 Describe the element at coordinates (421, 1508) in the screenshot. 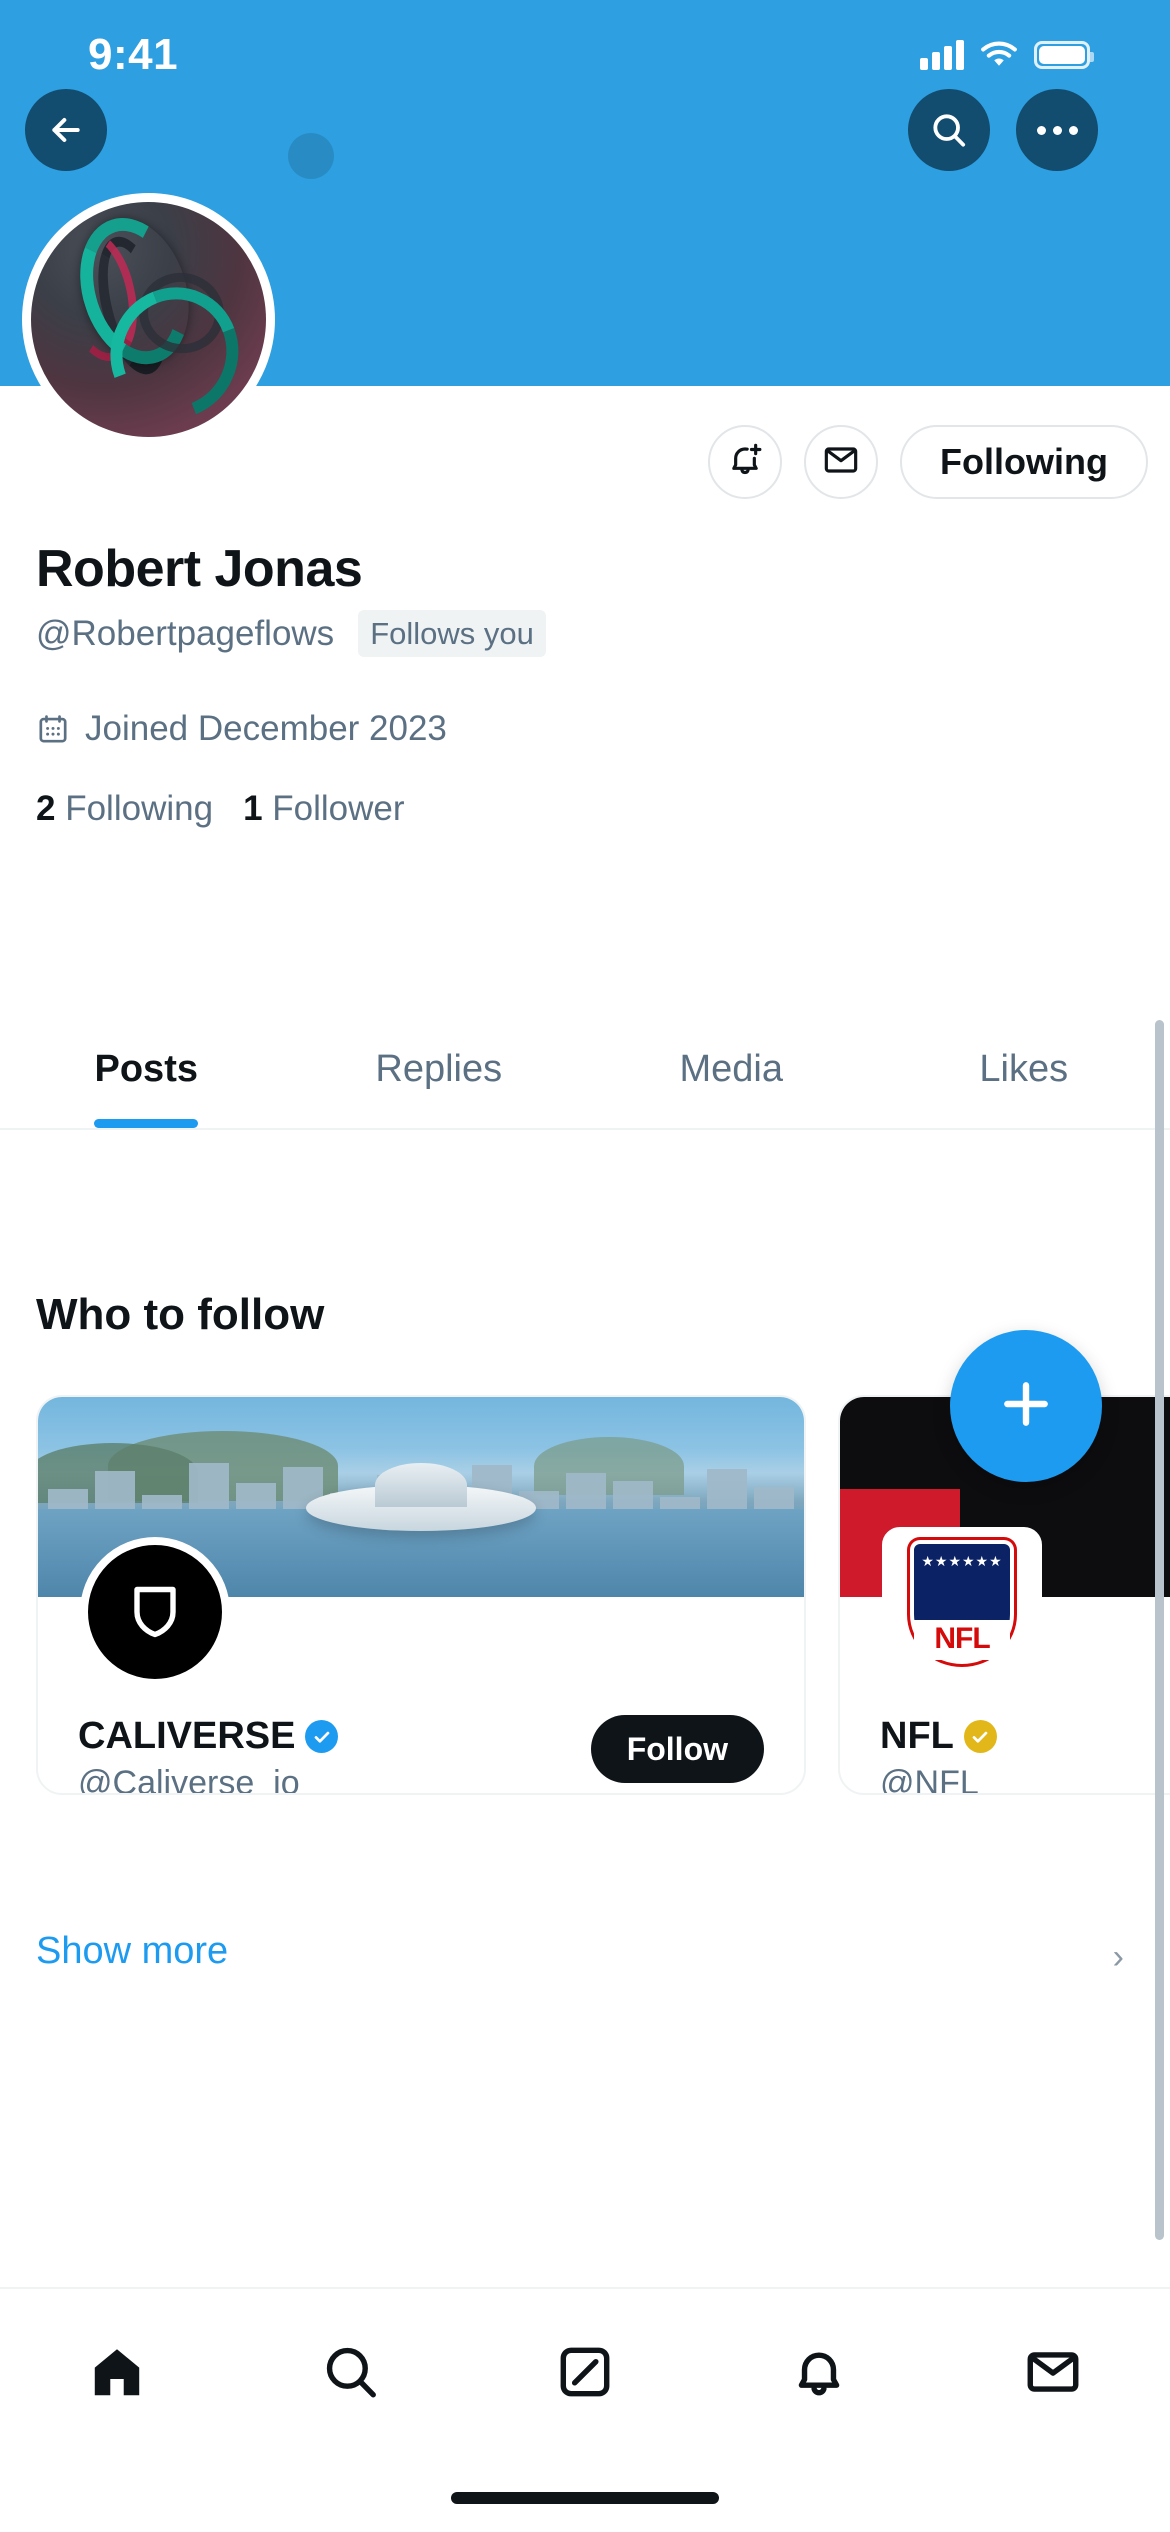

I see `banner-ufo` at that location.